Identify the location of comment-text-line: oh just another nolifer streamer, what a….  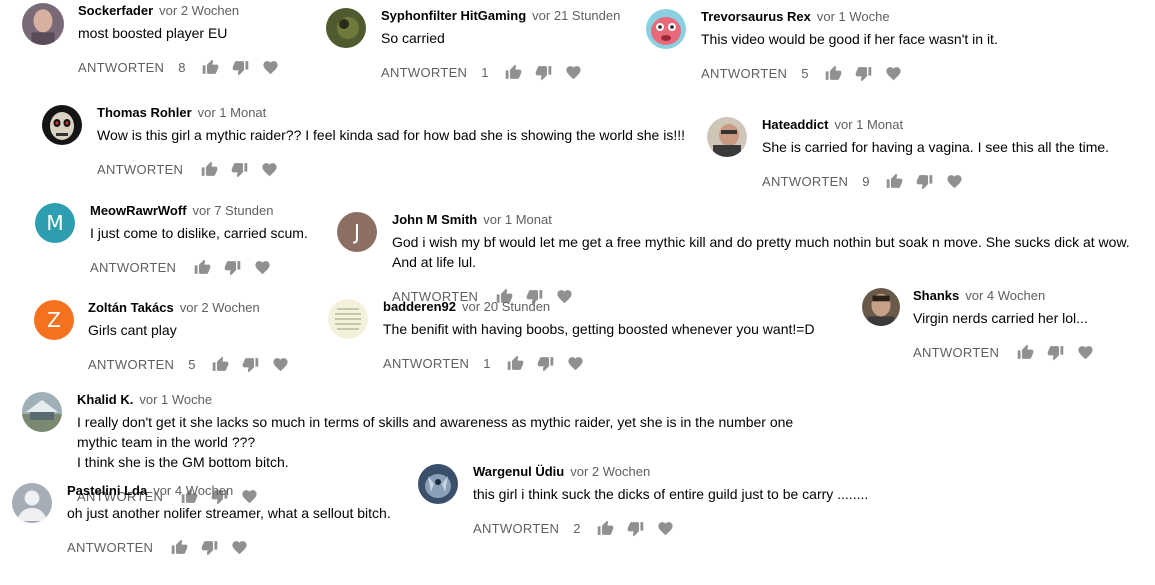
(229, 513).